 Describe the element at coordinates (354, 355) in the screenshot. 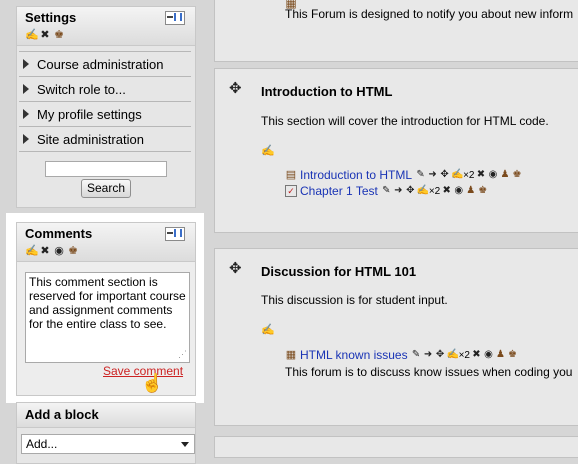

I see `activity-link: HTML known issues` at that location.